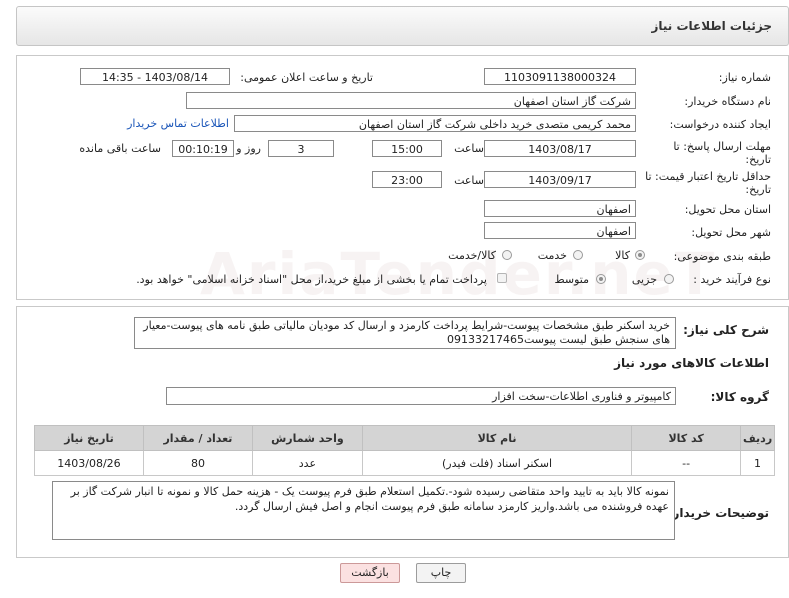  What do you see at coordinates (560, 148) in the screenshot?
I see `reply-date-field: 1403/08/17` at bounding box center [560, 148].